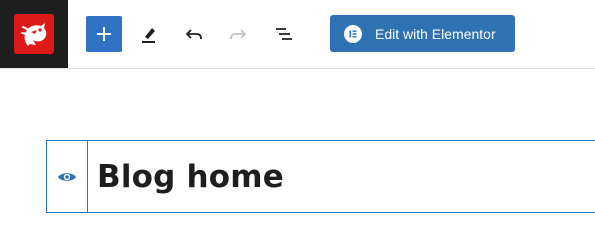  I want to click on list-view-icon, so click(284, 34).